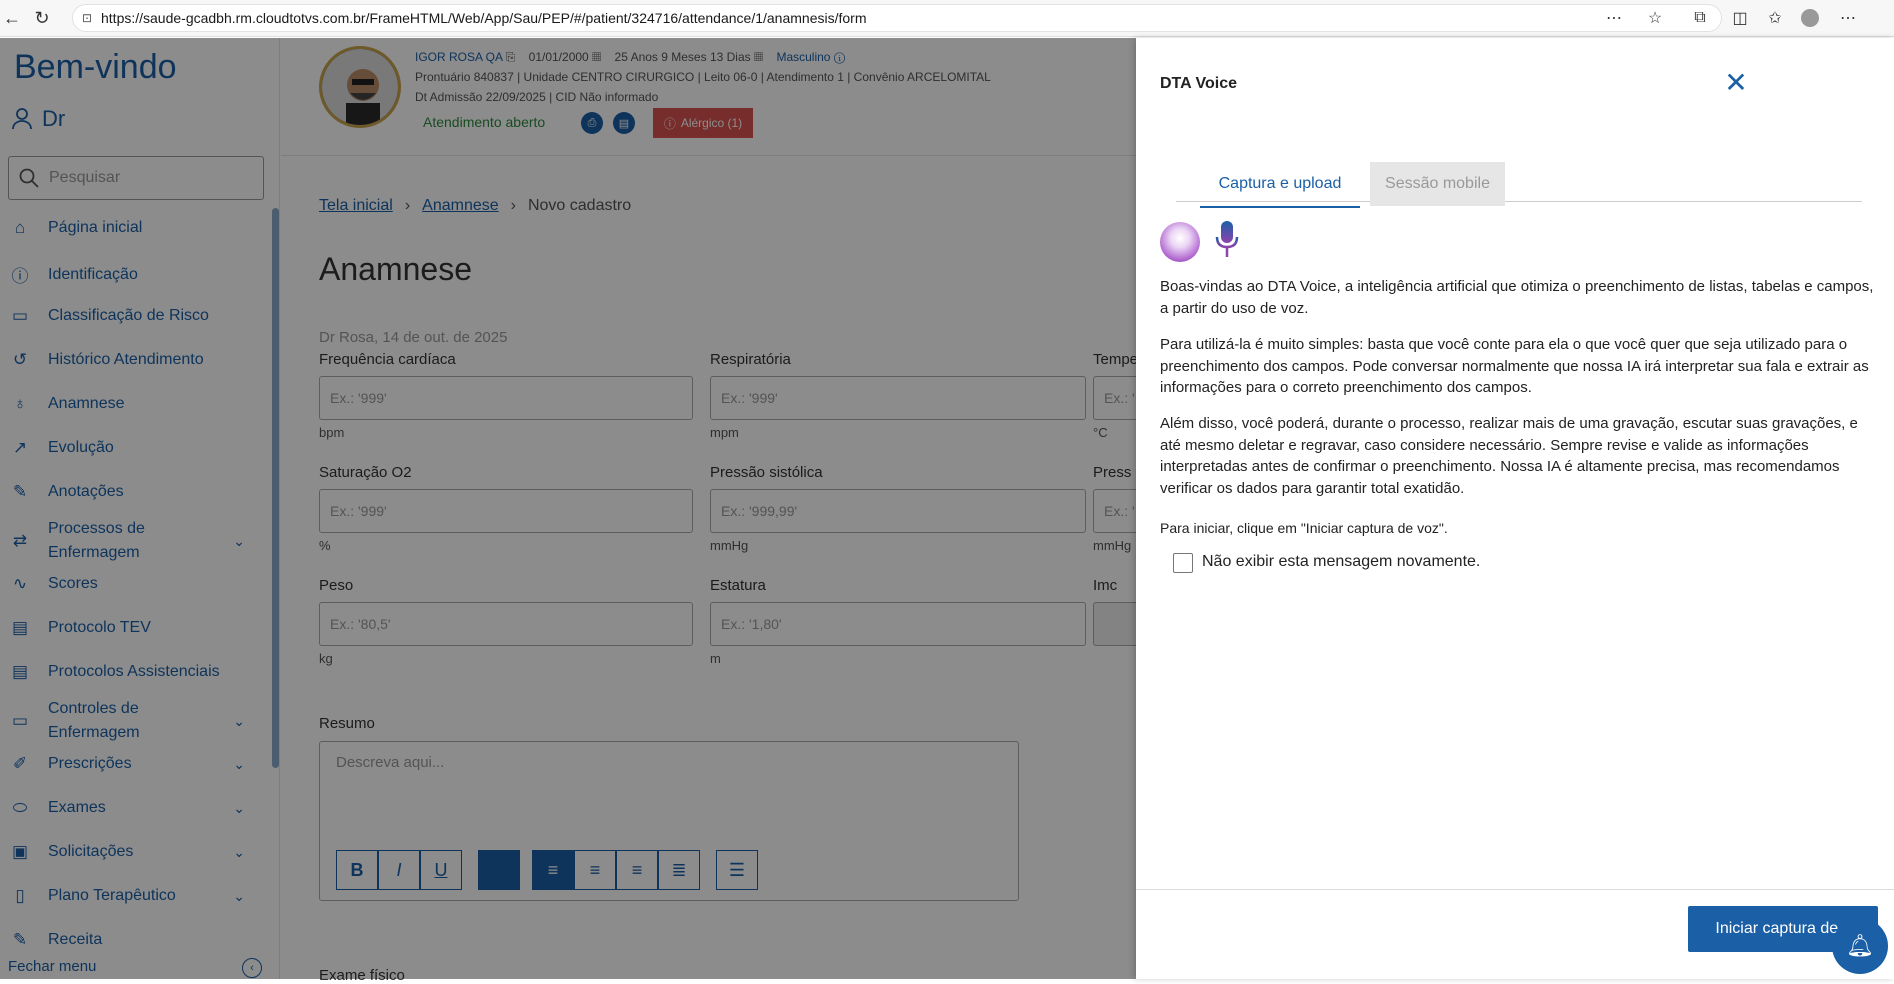 Image resolution: width=1894 pixels, height=984 pixels. Describe the element at coordinates (12, 18) in the screenshot. I see `back-icon: ←` at that location.